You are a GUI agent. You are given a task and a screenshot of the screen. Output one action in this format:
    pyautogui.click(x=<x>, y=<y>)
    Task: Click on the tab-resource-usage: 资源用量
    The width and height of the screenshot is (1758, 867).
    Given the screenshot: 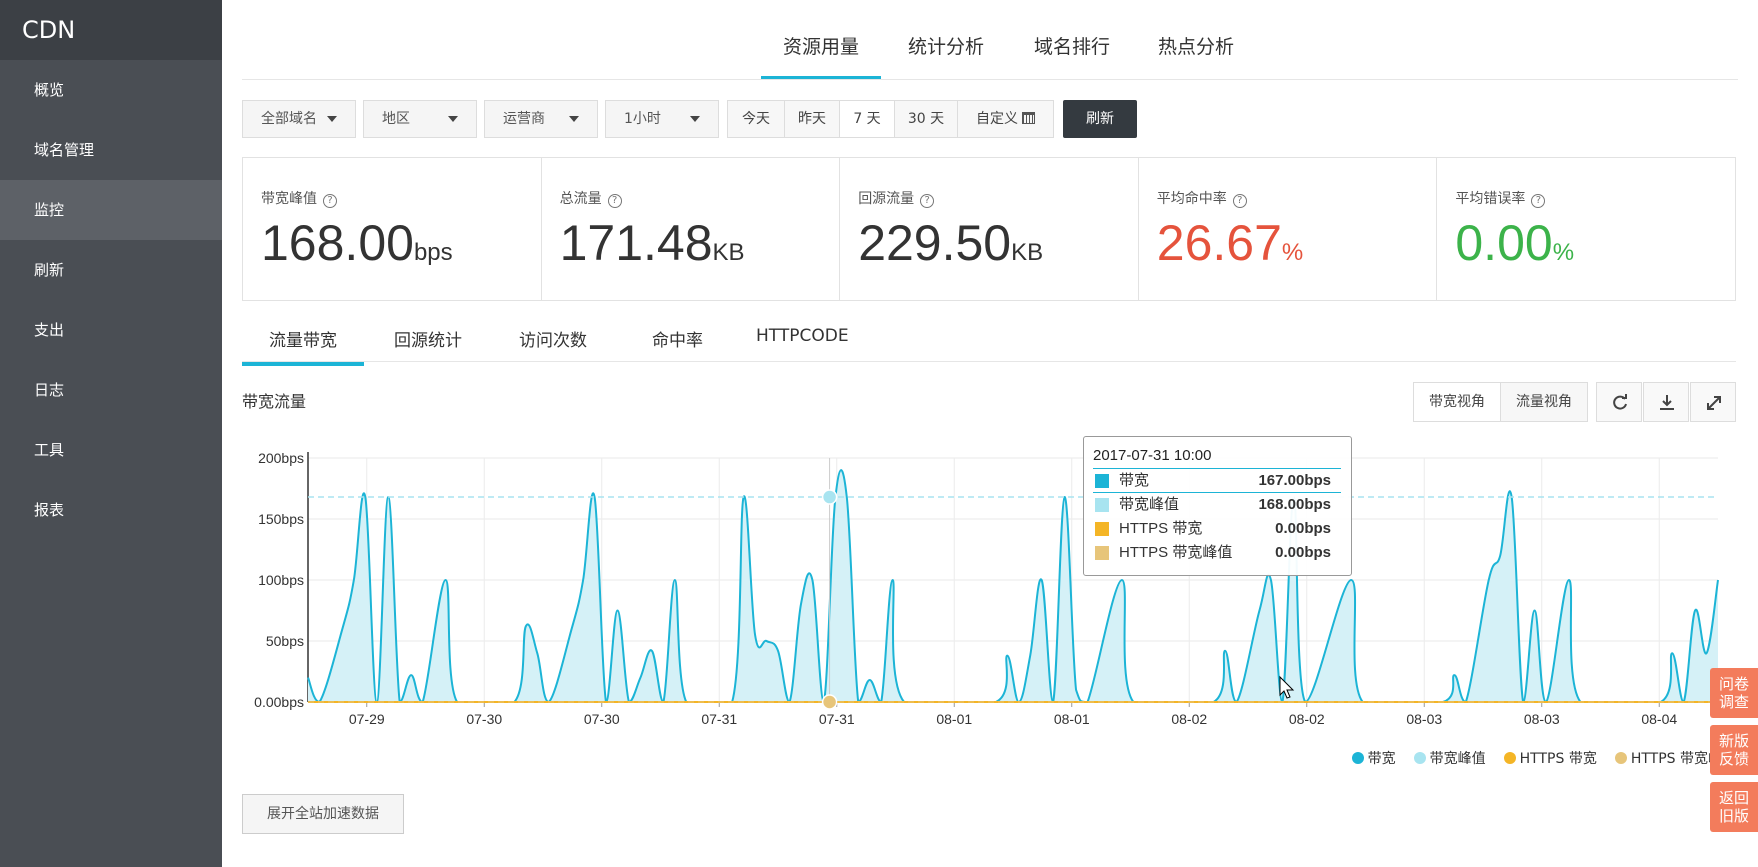 What is the action you would take?
    pyautogui.click(x=821, y=55)
    